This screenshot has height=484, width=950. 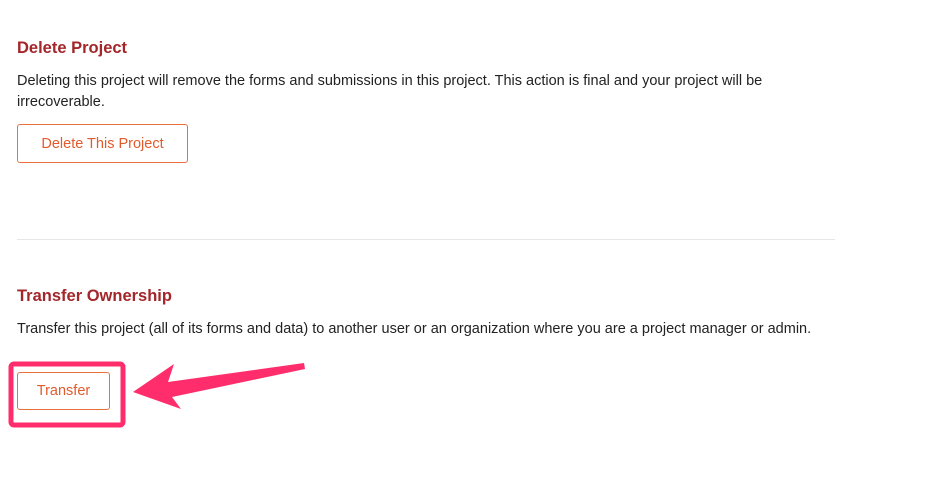 I want to click on delete-project-title: Delete Project, so click(x=72, y=48).